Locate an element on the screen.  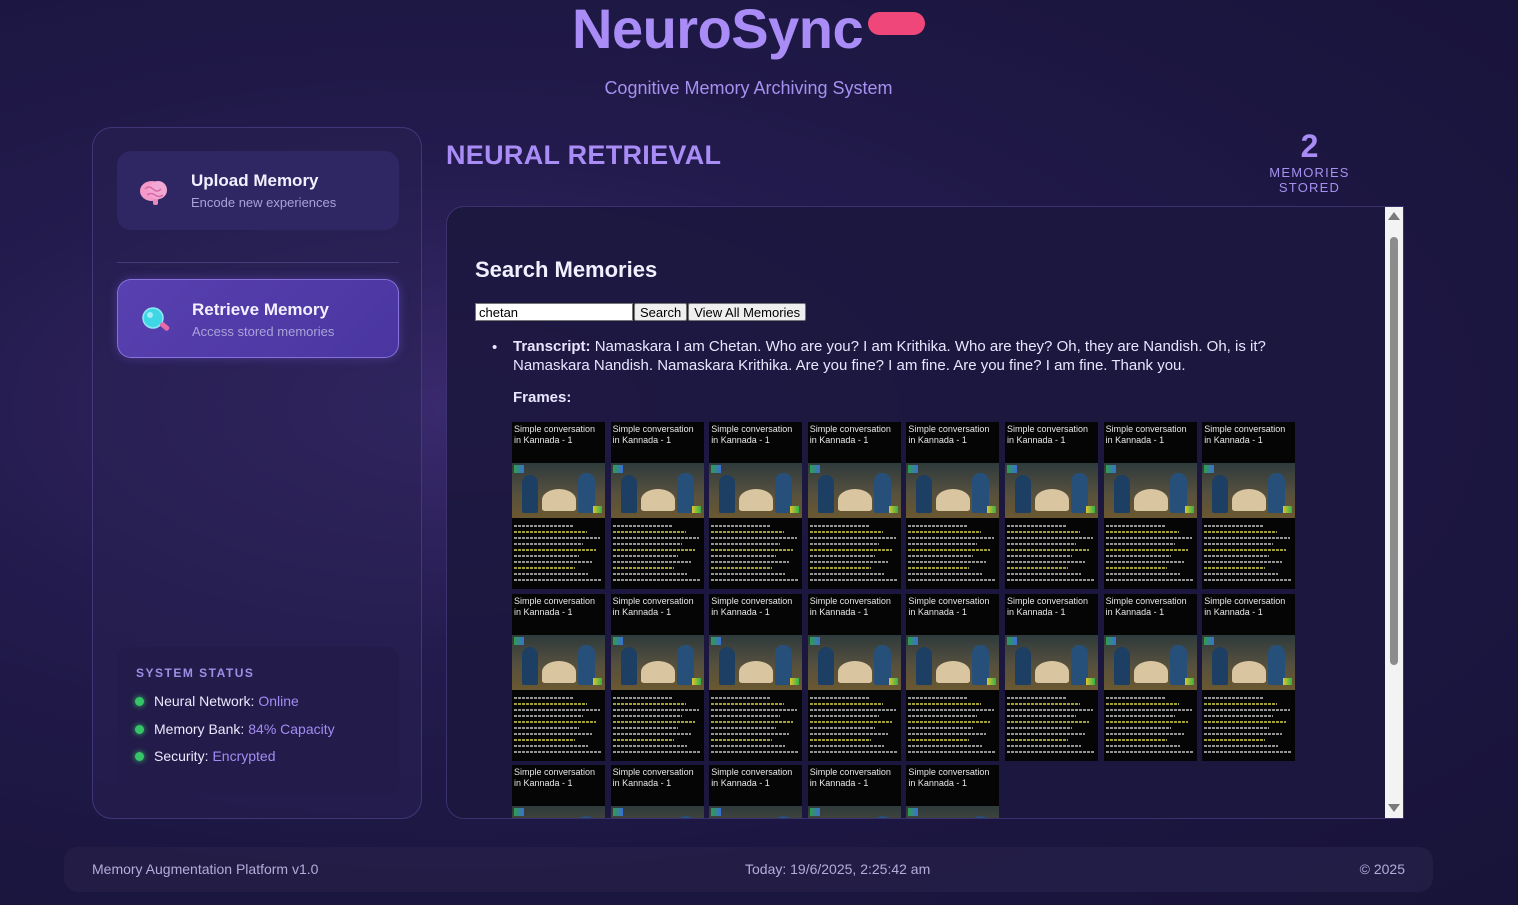
search-button: Search is located at coordinates (661, 312).